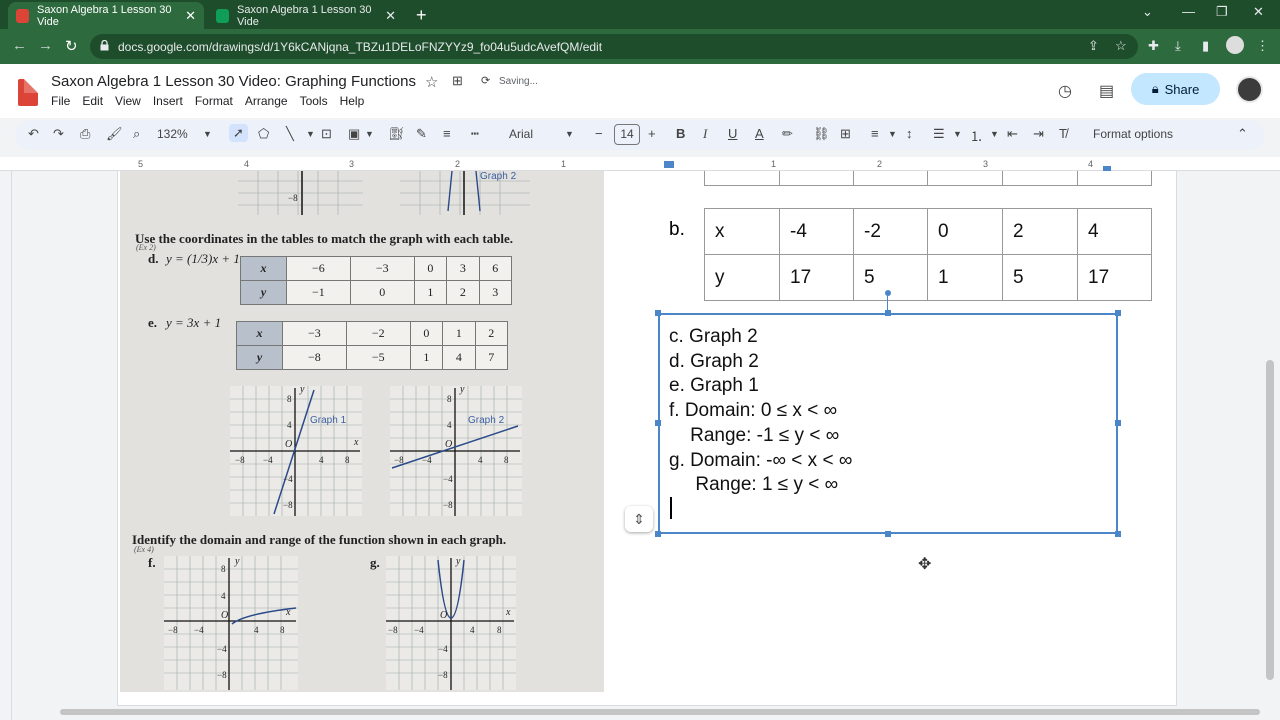 The height and width of the screenshot is (720, 1280). I want to click on table-cell: 0, so click(965, 231).